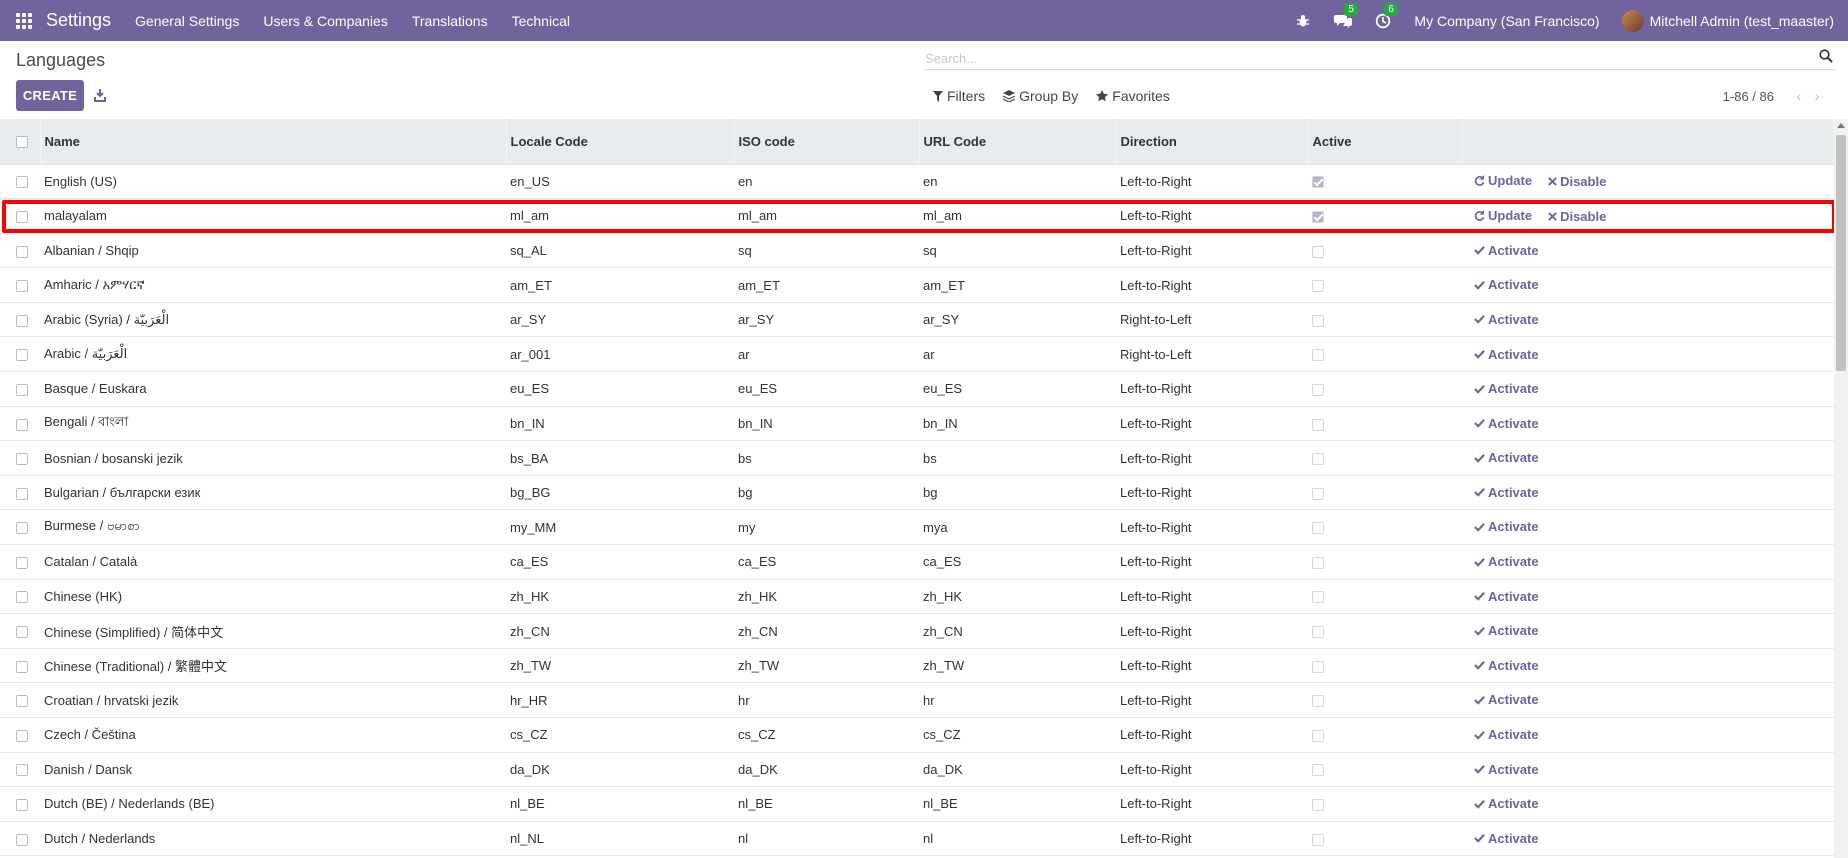 The width and height of the screenshot is (1848, 858). What do you see at coordinates (78, 20) in the screenshot?
I see `app-title: Settings` at bounding box center [78, 20].